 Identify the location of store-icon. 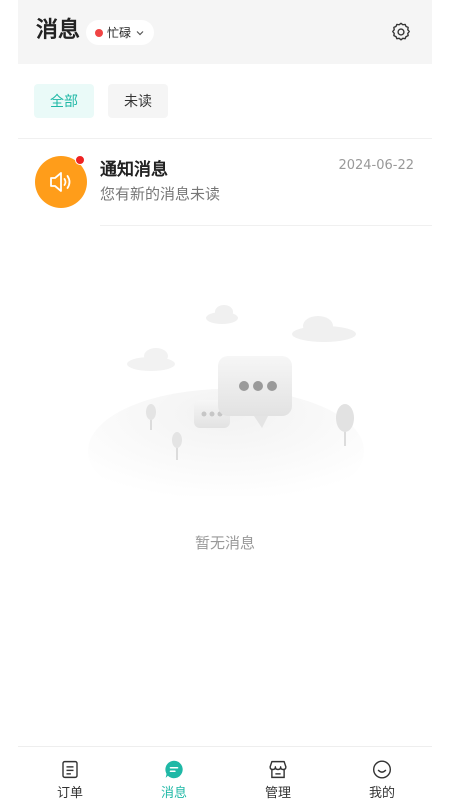
(278, 769).